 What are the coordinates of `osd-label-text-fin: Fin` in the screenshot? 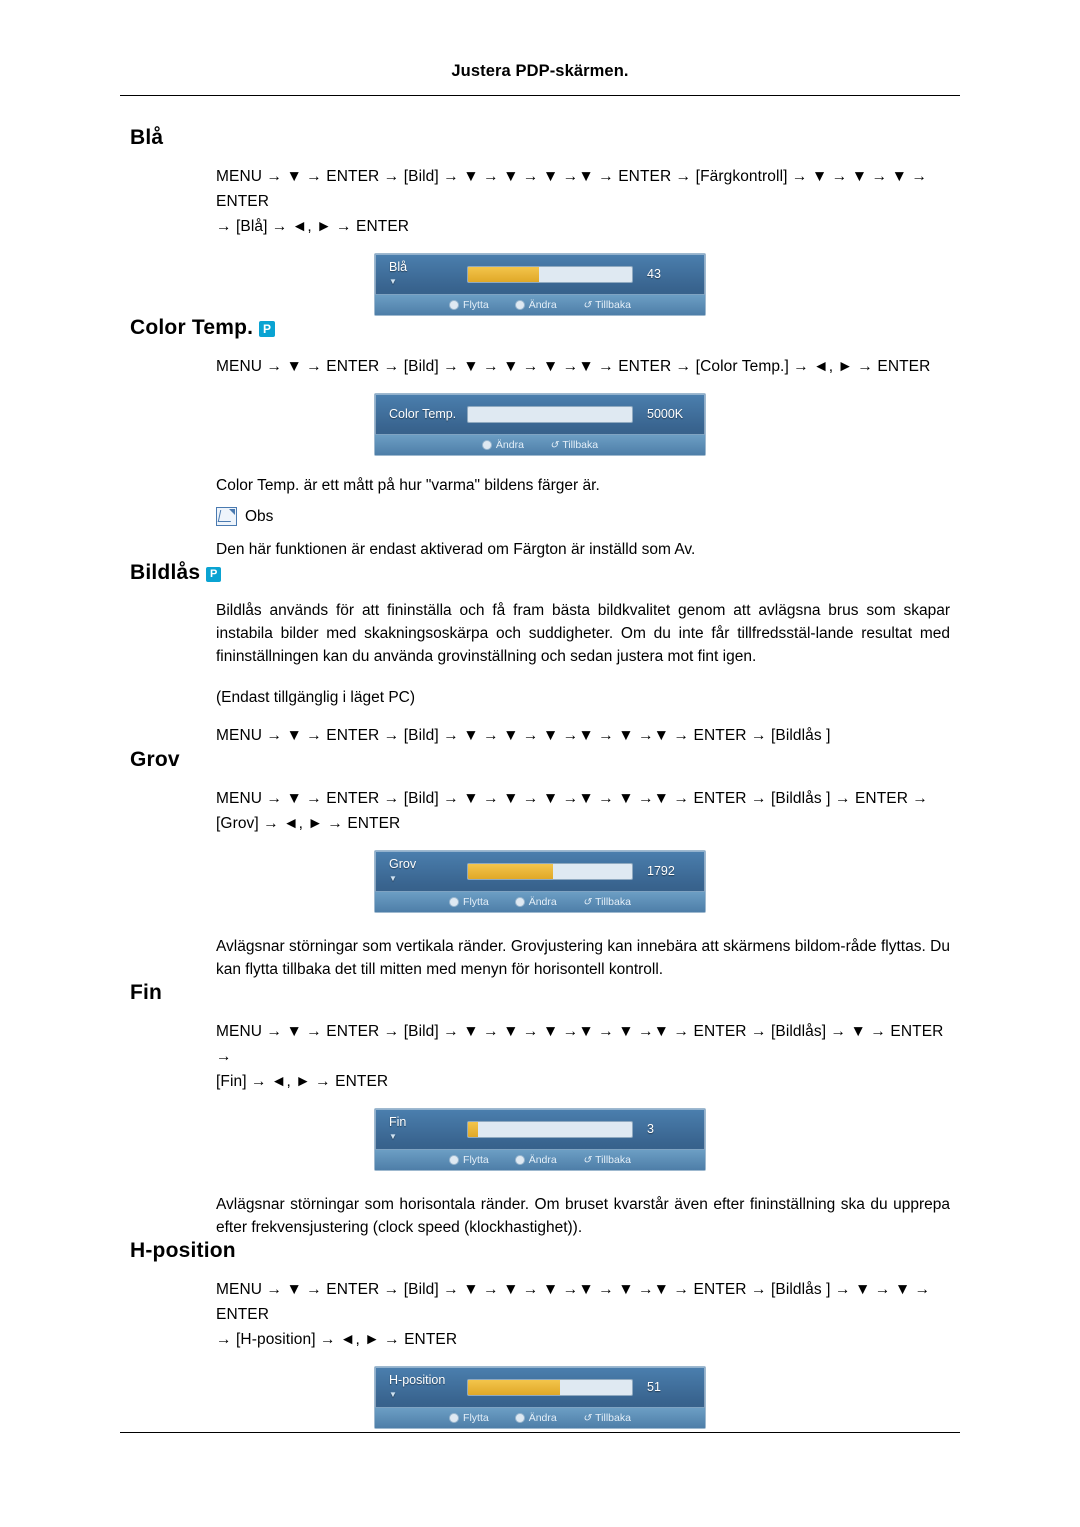 It's located at (398, 1121).